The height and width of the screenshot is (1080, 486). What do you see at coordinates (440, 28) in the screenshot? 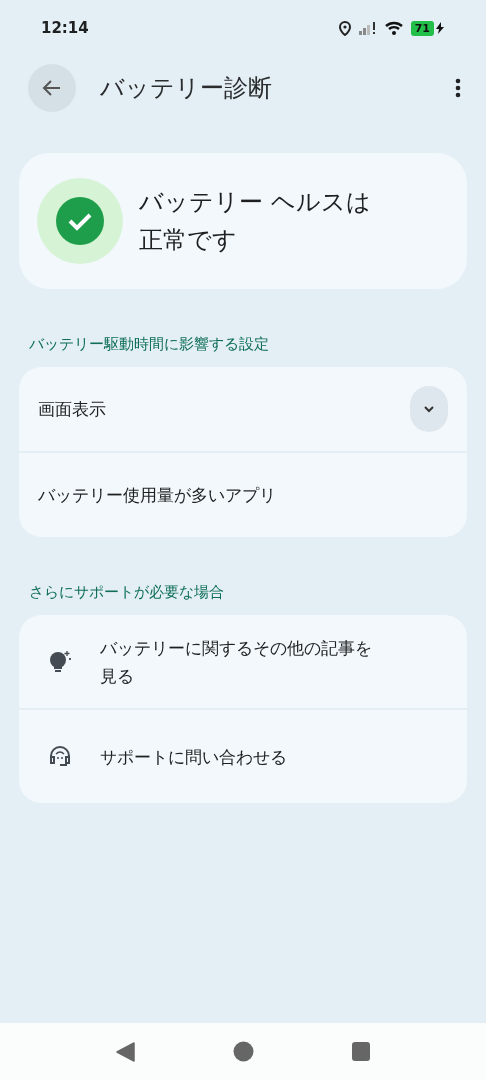
I see `charging-icon` at bounding box center [440, 28].